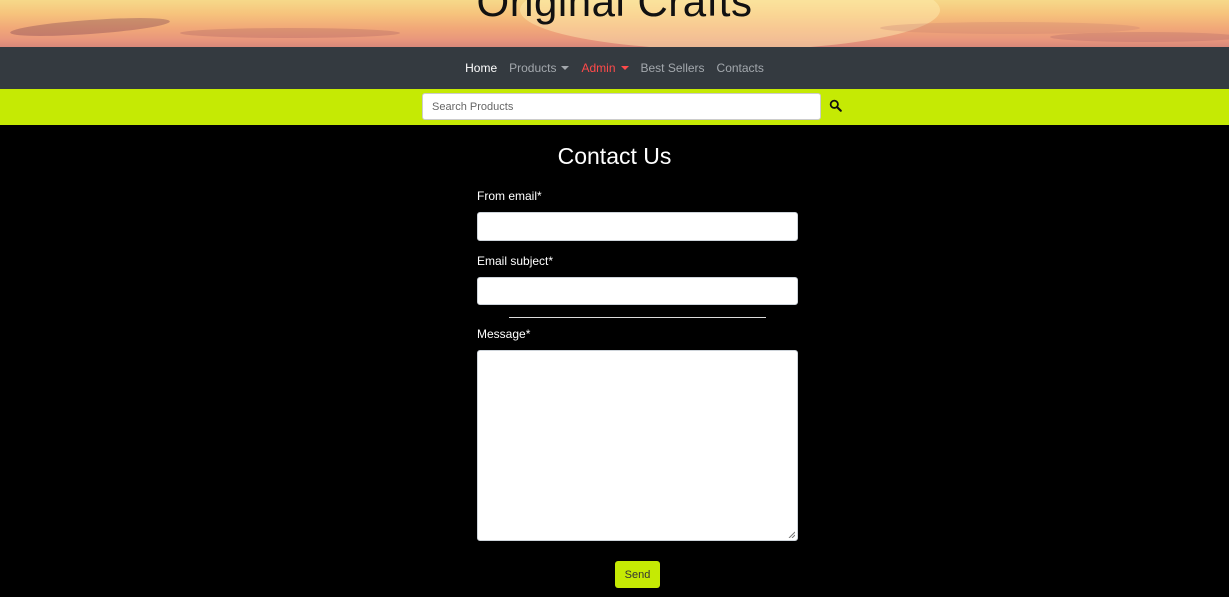 The height and width of the screenshot is (597, 1229). I want to click on email-subject-field, so click(637, 291).